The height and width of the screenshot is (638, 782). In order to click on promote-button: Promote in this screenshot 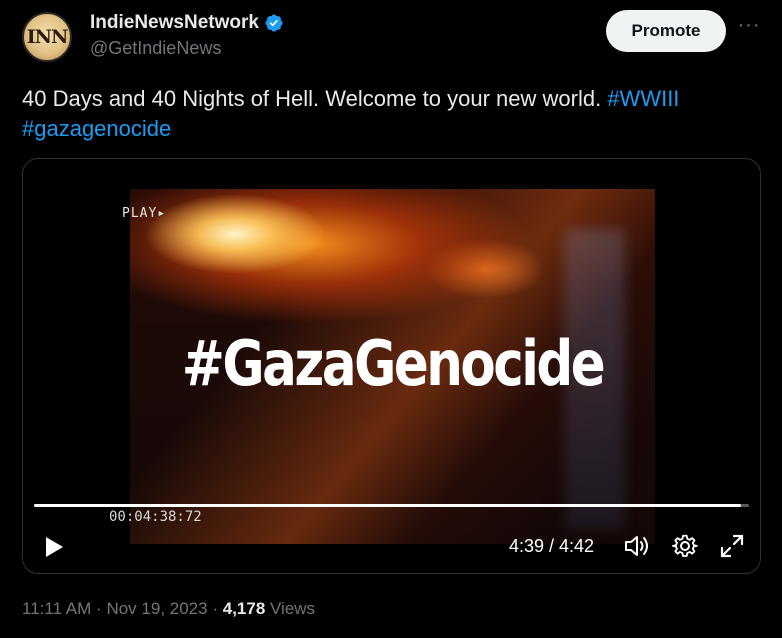, I will do `click(666, 31)`.